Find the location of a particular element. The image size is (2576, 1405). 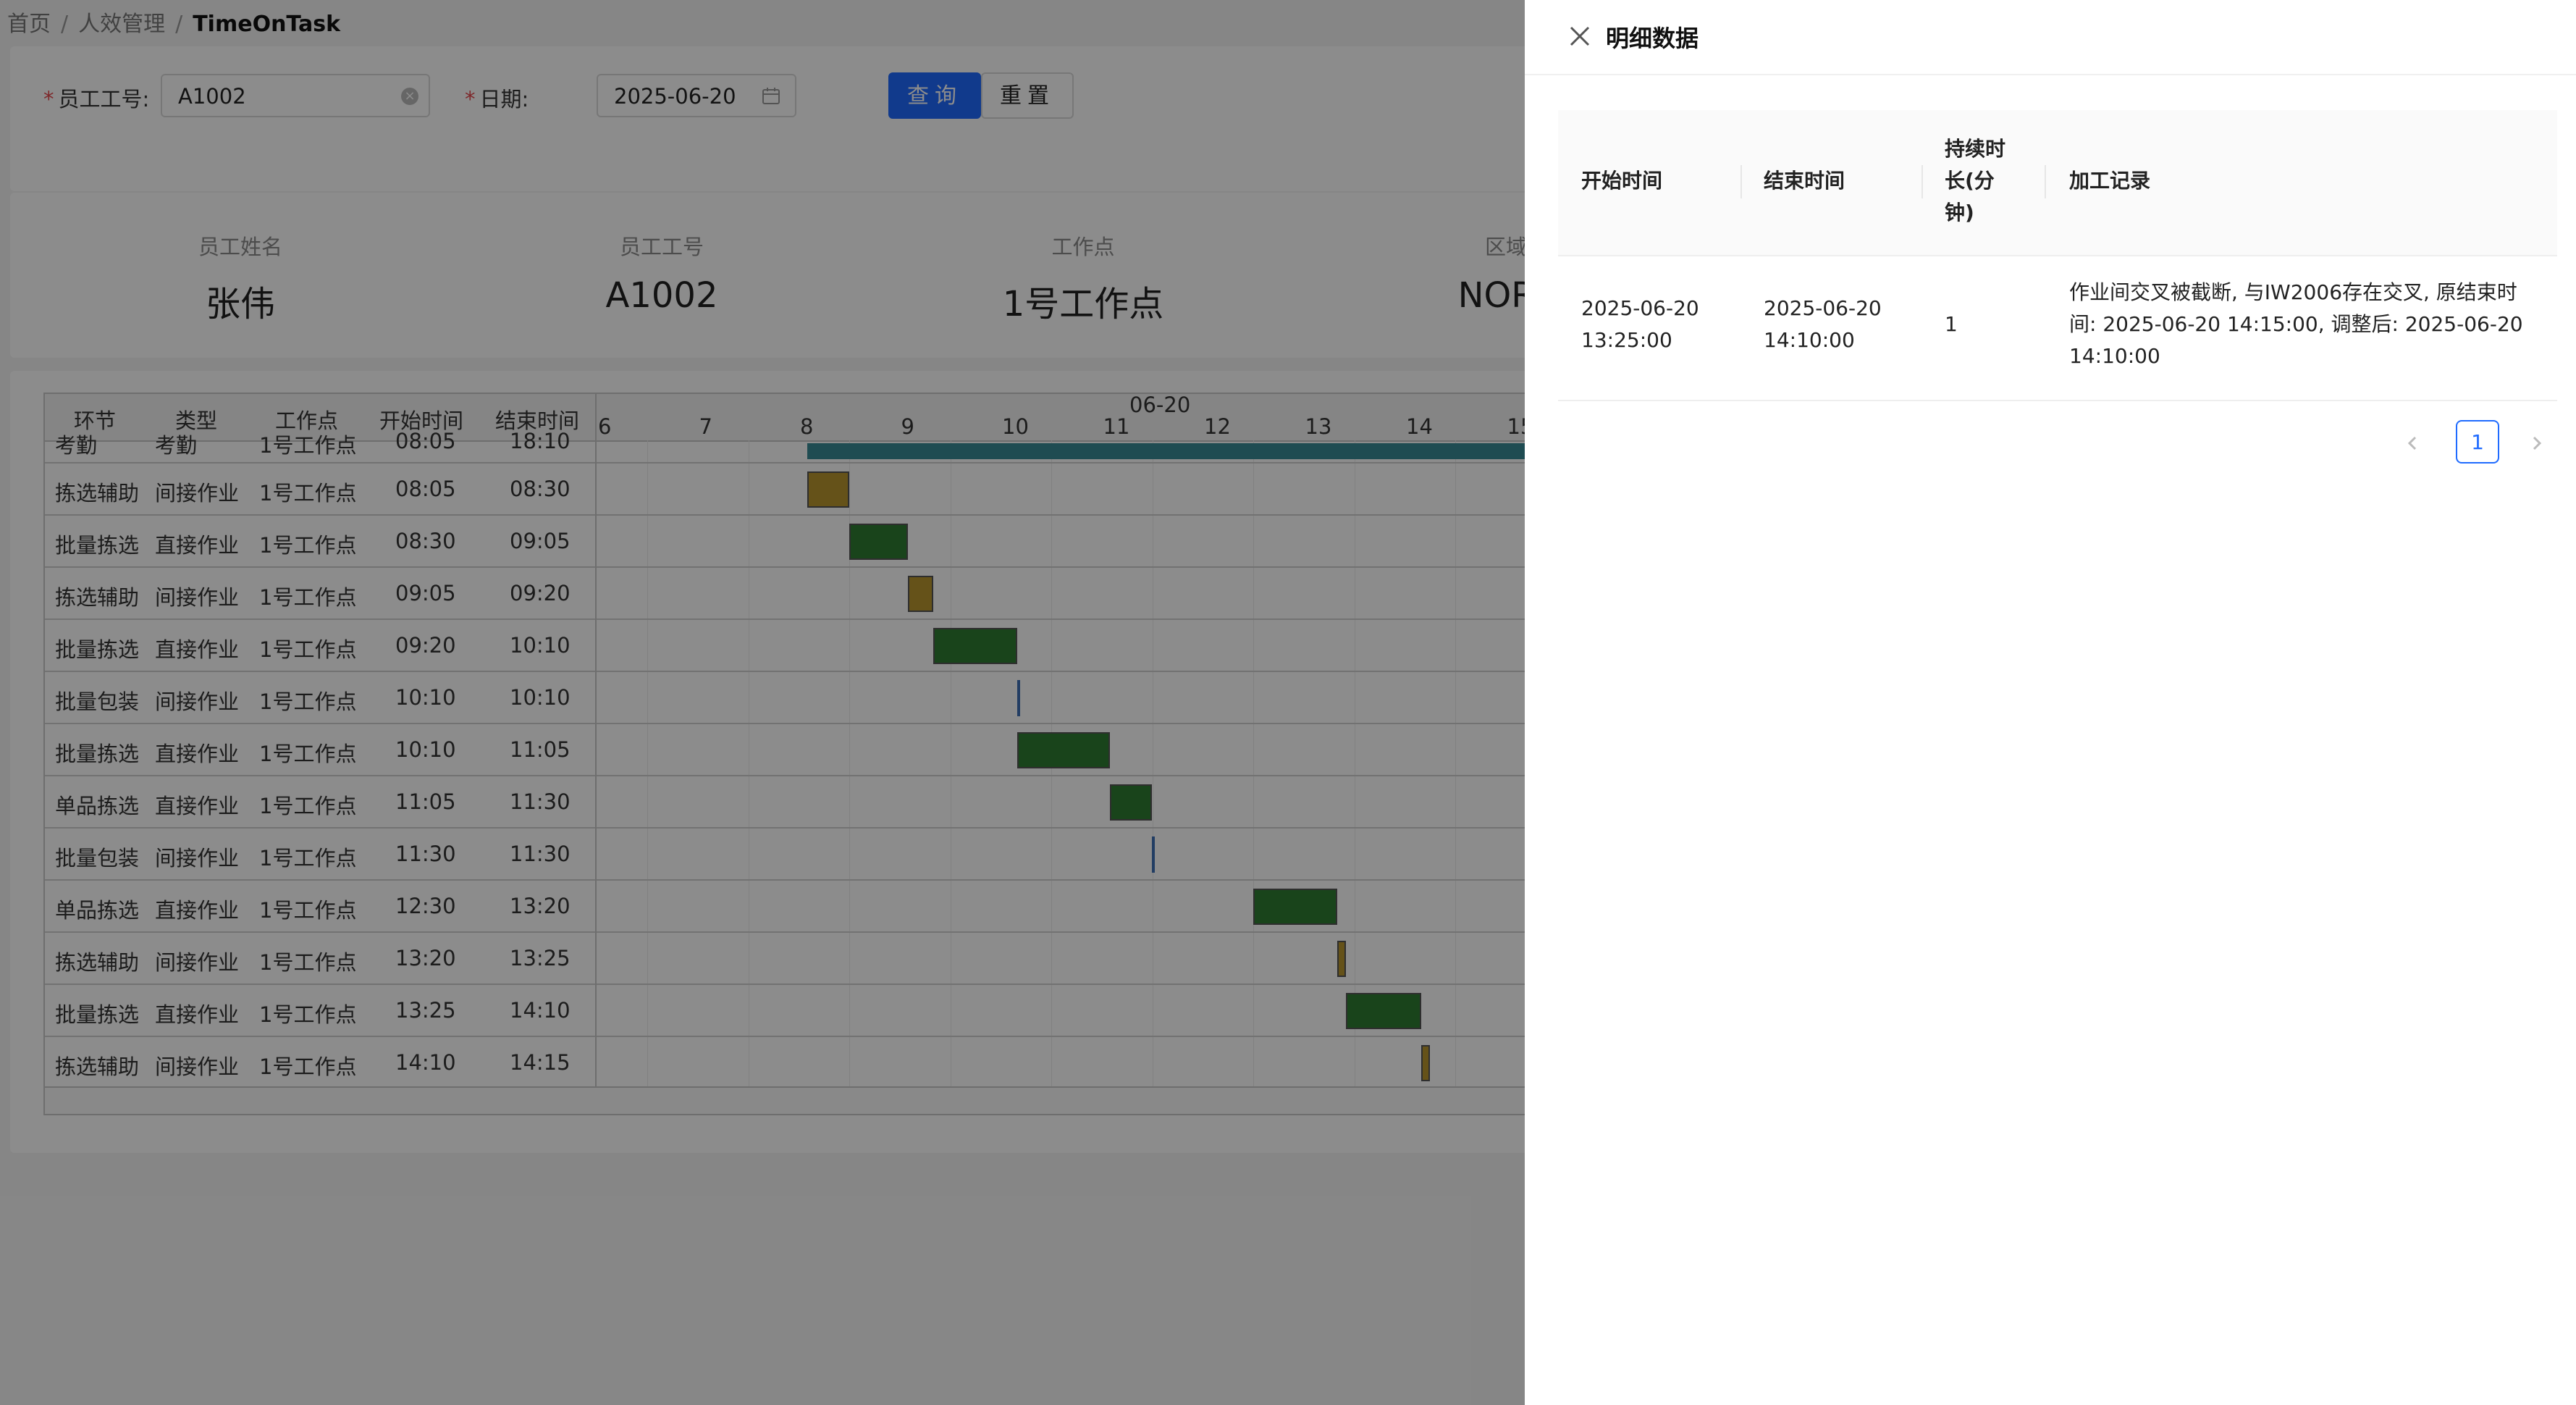

drawer-header: 明细数据 is located at coordinates (2050, 37).